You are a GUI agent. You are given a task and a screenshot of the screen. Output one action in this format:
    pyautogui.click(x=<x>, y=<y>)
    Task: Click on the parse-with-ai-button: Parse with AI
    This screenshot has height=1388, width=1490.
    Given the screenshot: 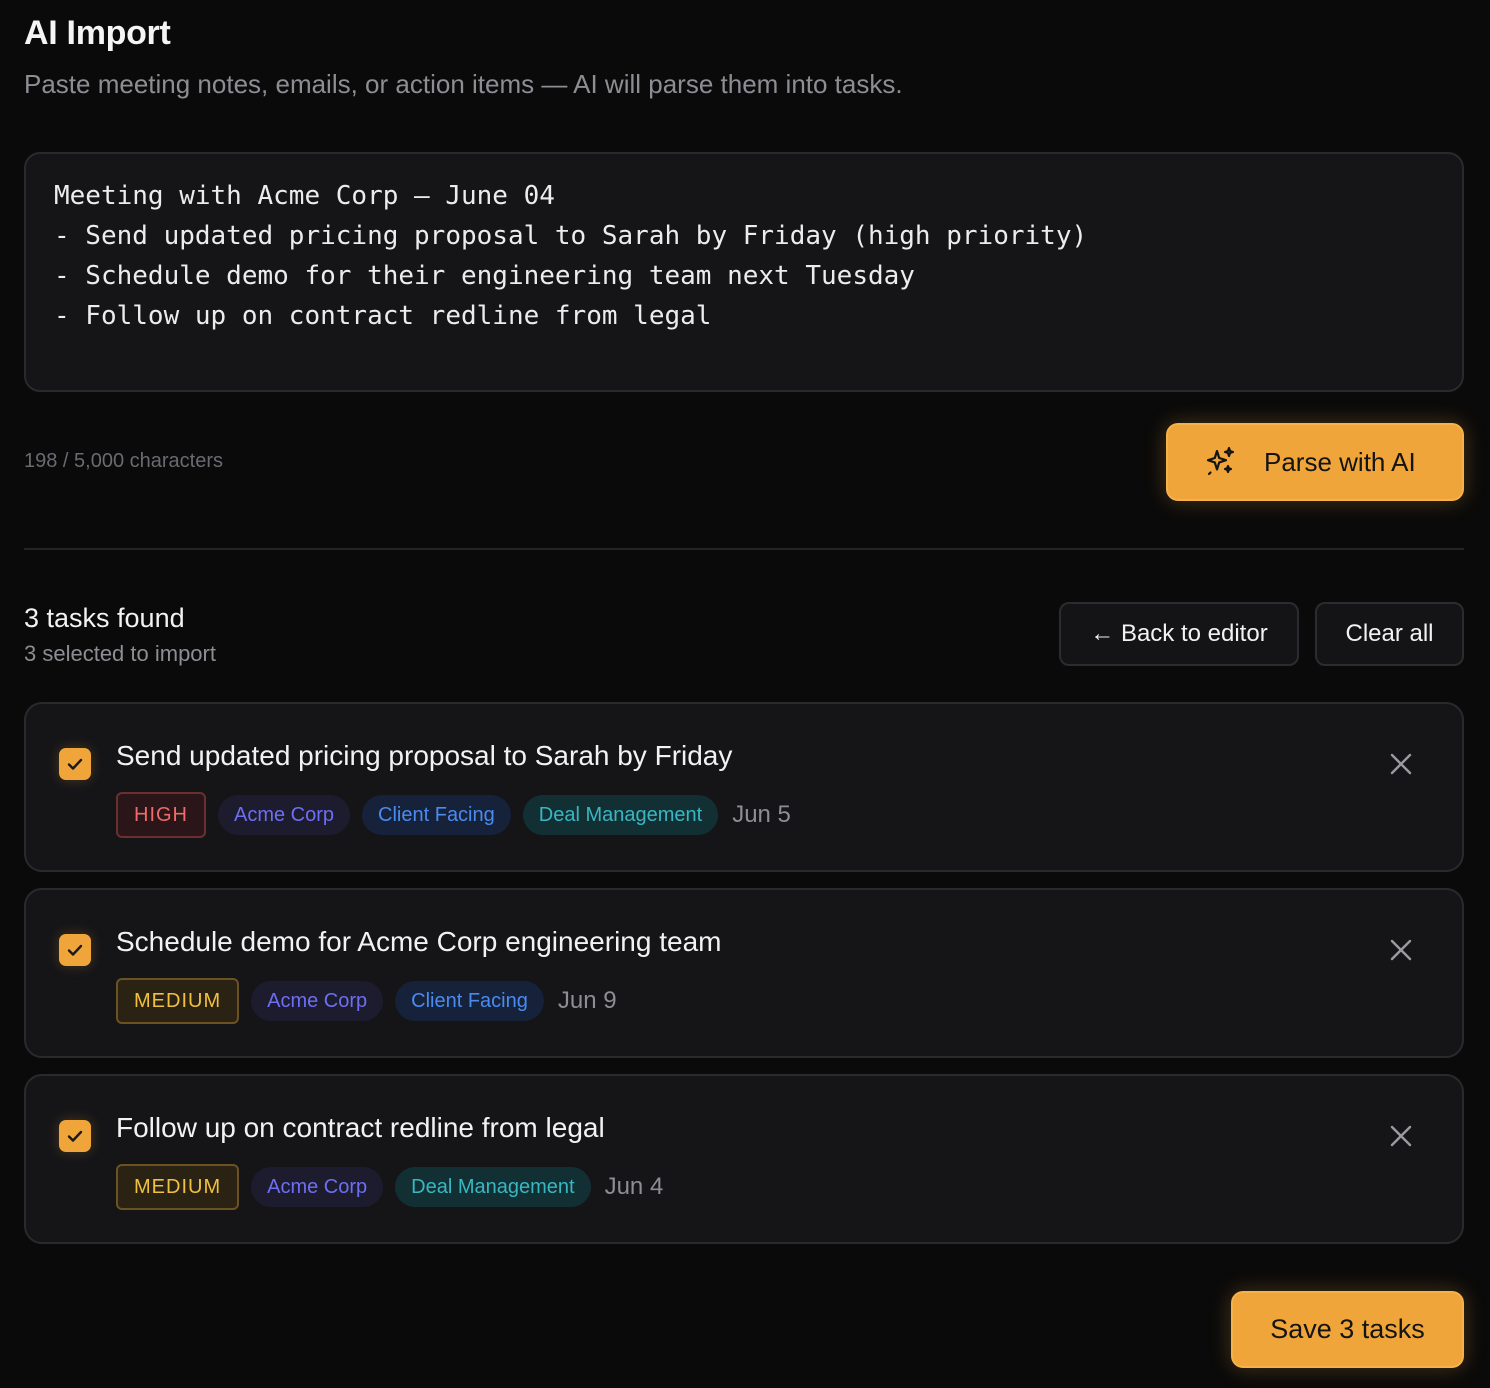 What is the action you would take?
    pyautogui.click(x=1315, y=462)
    